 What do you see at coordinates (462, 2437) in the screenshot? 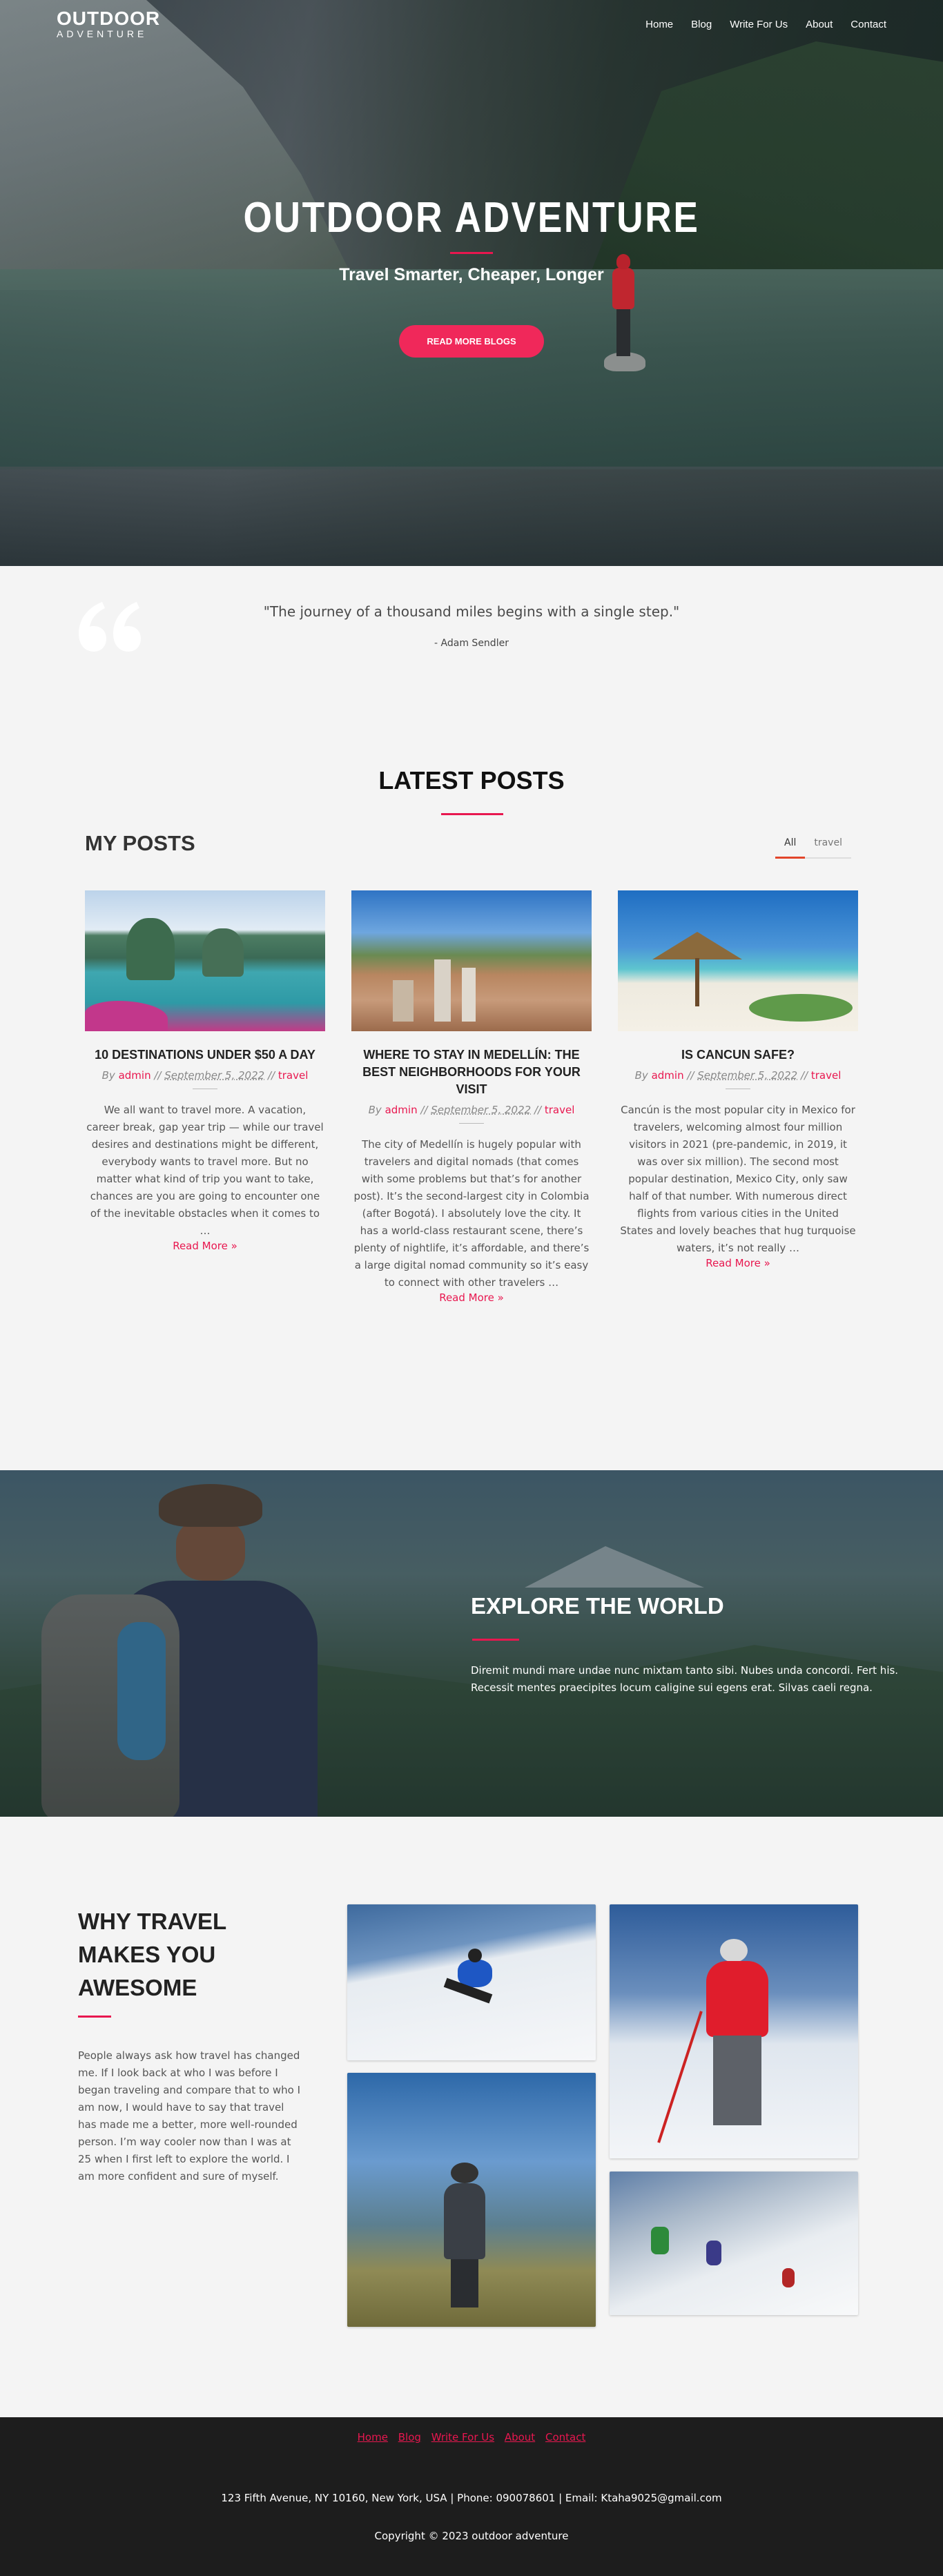
I see `footer-link-write-for-us: Write For Us` at bounding box center [462, 2437].